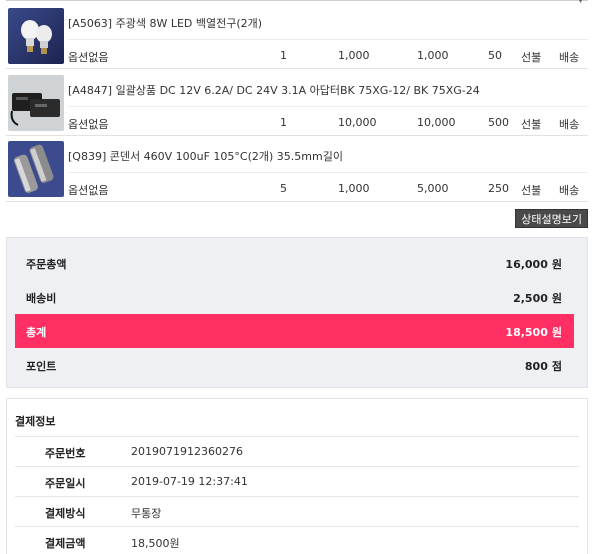  Describe the element at coordinates (297, 511) in the screenshot. I see `payment-method-row: 결제방식 무통장` at that location.